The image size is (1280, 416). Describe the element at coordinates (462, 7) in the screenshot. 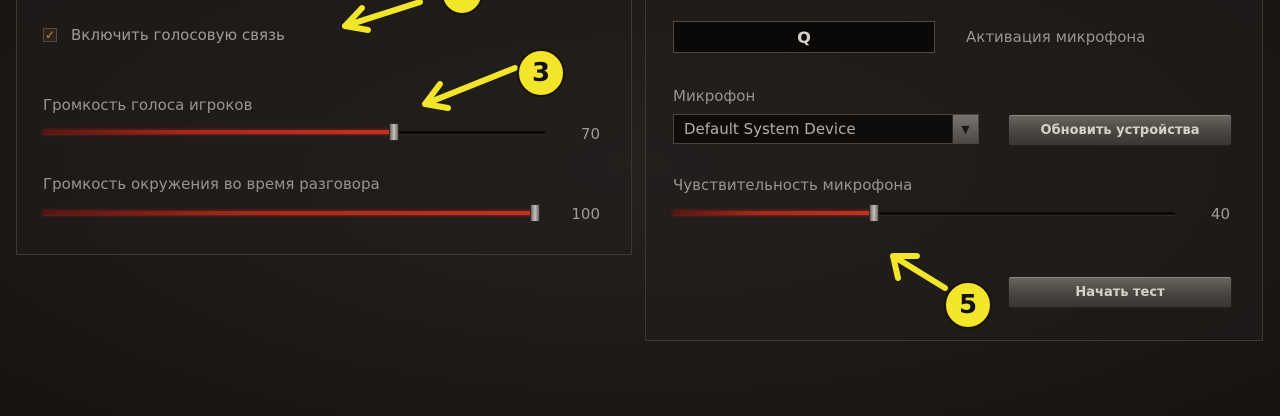

I see `marker-partial` at that location.